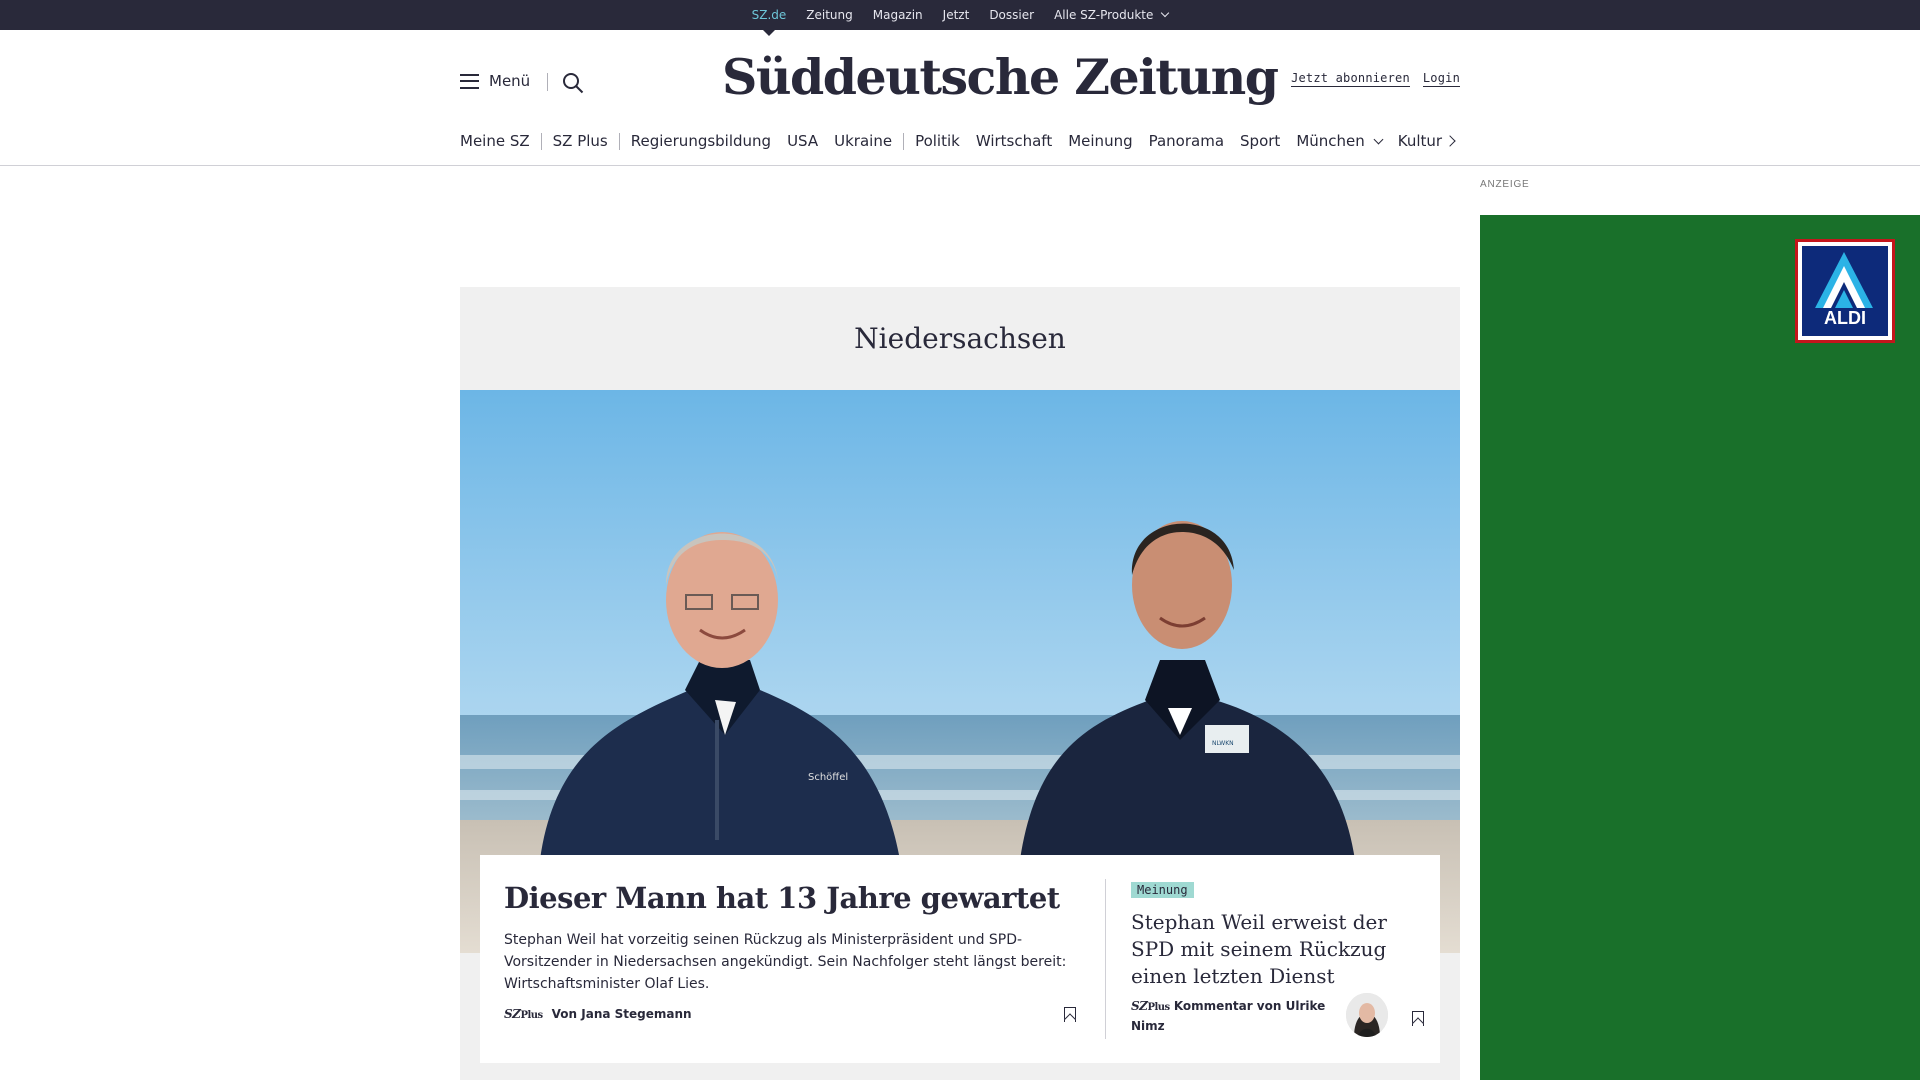 The width and height of the screenshot is (1920, 1080). I want to click on products-label: Alle SZ-Produkte, so click(1104, 15).